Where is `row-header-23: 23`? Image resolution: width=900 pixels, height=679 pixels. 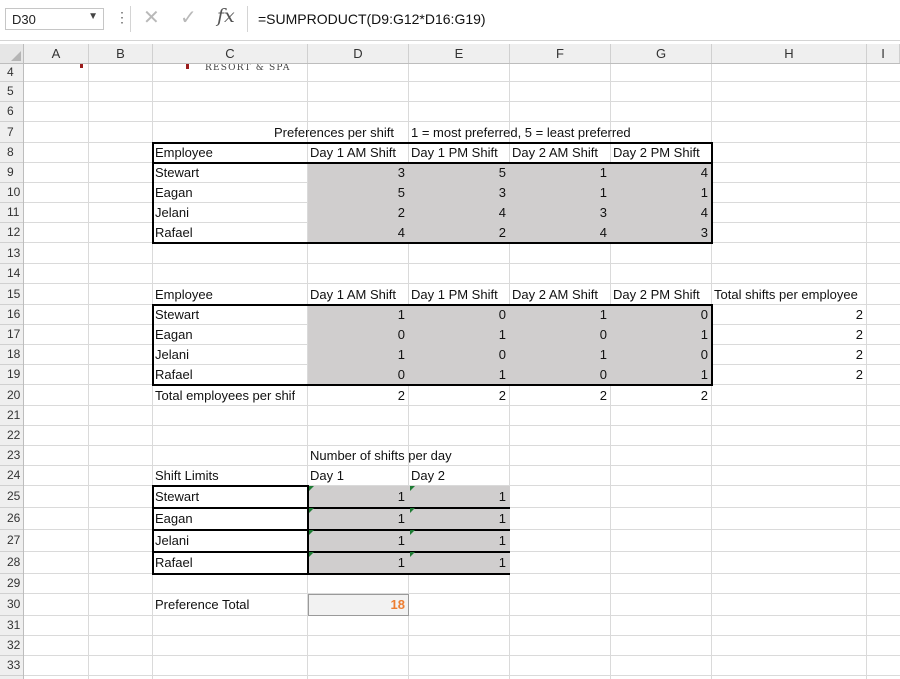 row-header-23: 23 is located at coordinates (11, 456).